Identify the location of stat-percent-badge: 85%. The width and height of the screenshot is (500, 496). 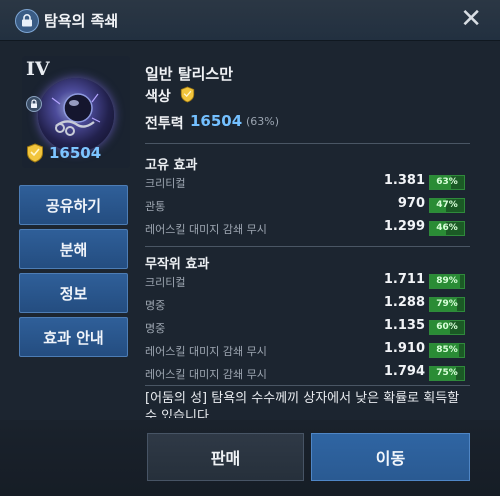
(447, 350).